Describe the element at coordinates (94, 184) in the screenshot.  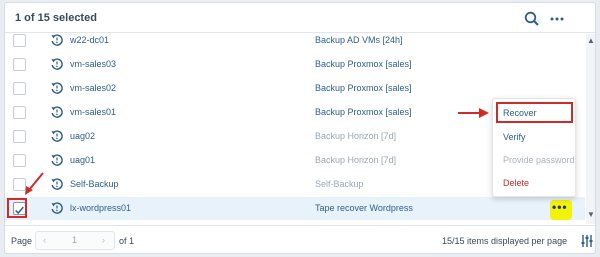
I see `resource-name: Self-Backup` at that location.